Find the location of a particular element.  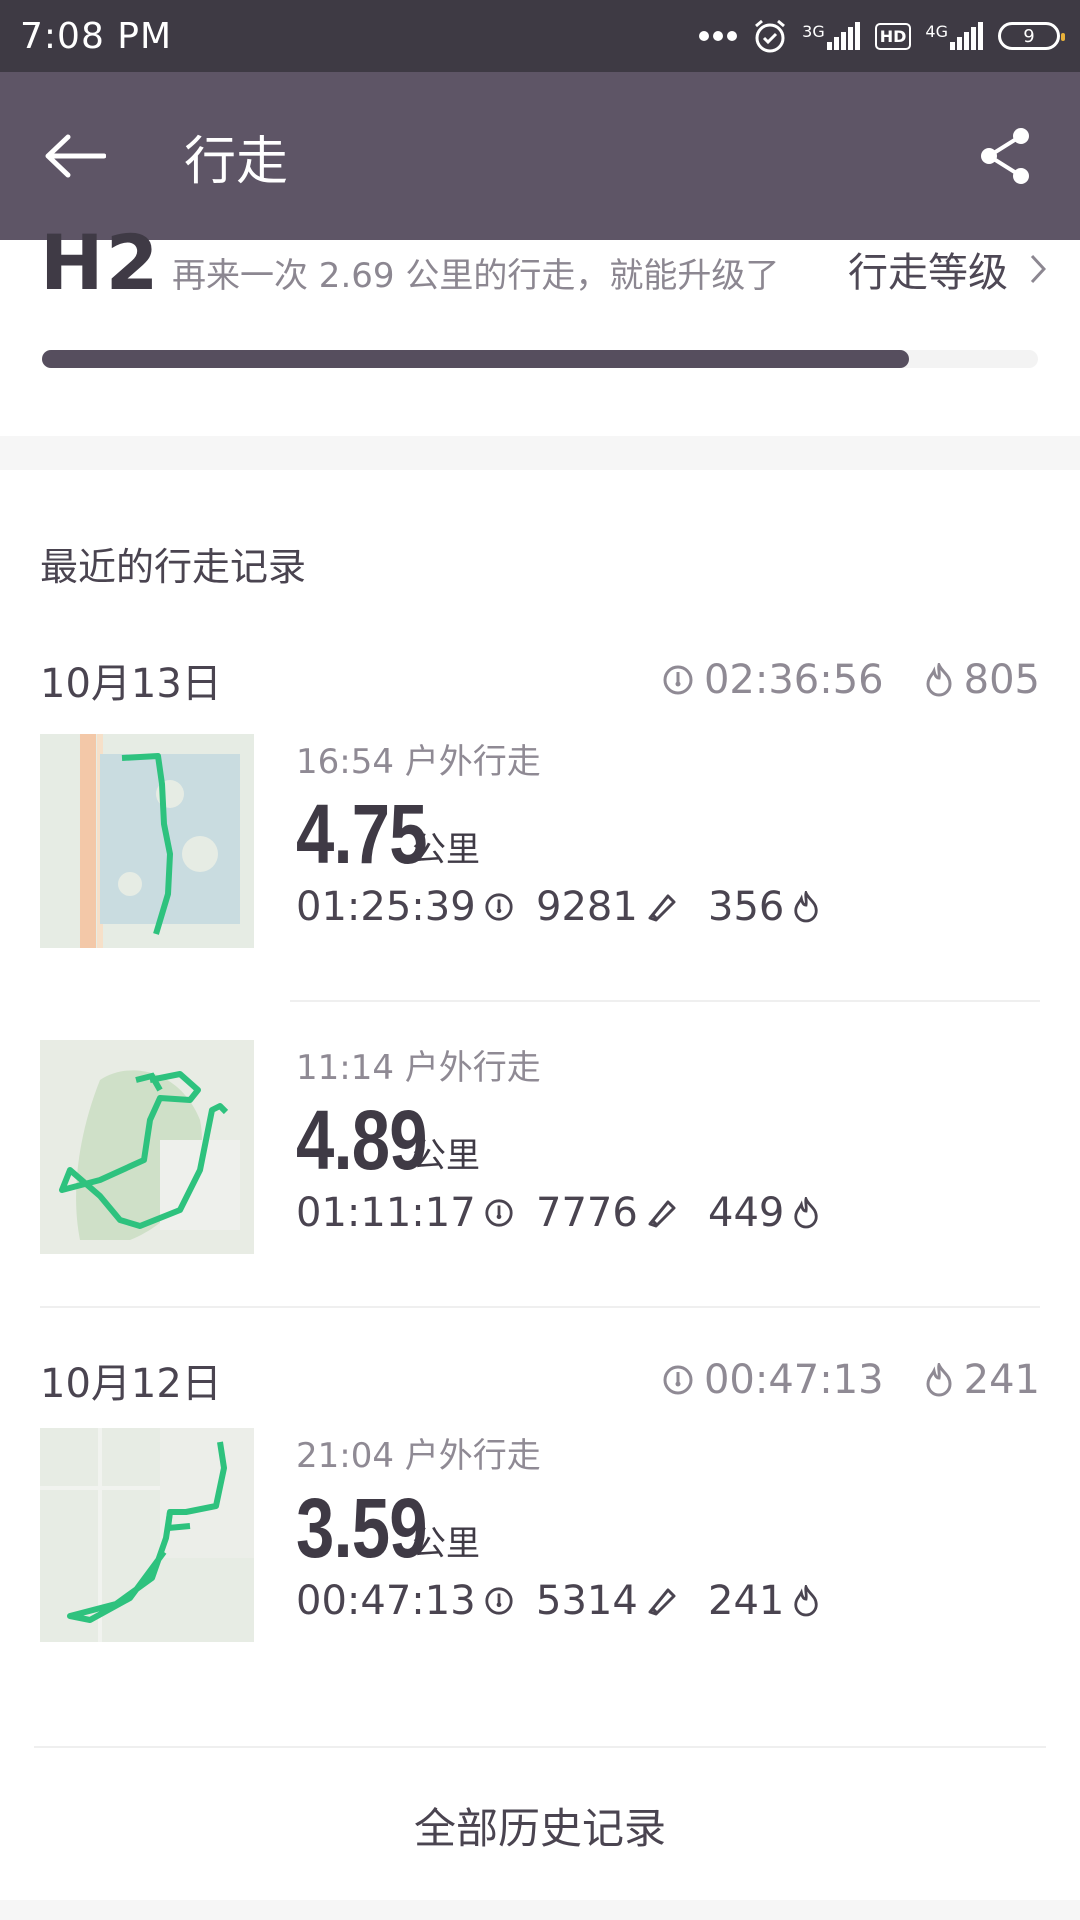

day-total-calories: 241 is located at coordinates (1001, 1380).